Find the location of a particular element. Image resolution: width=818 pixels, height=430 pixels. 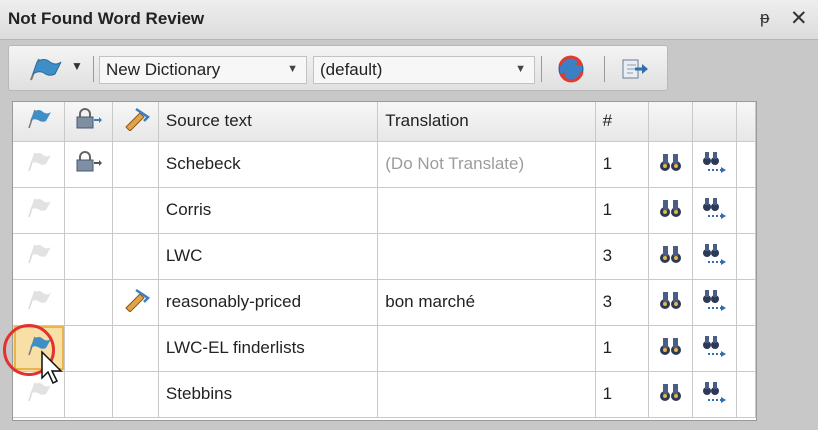

table-row: Schebeck (Do Not Translate) 1 is located at coordinates (384, 164).